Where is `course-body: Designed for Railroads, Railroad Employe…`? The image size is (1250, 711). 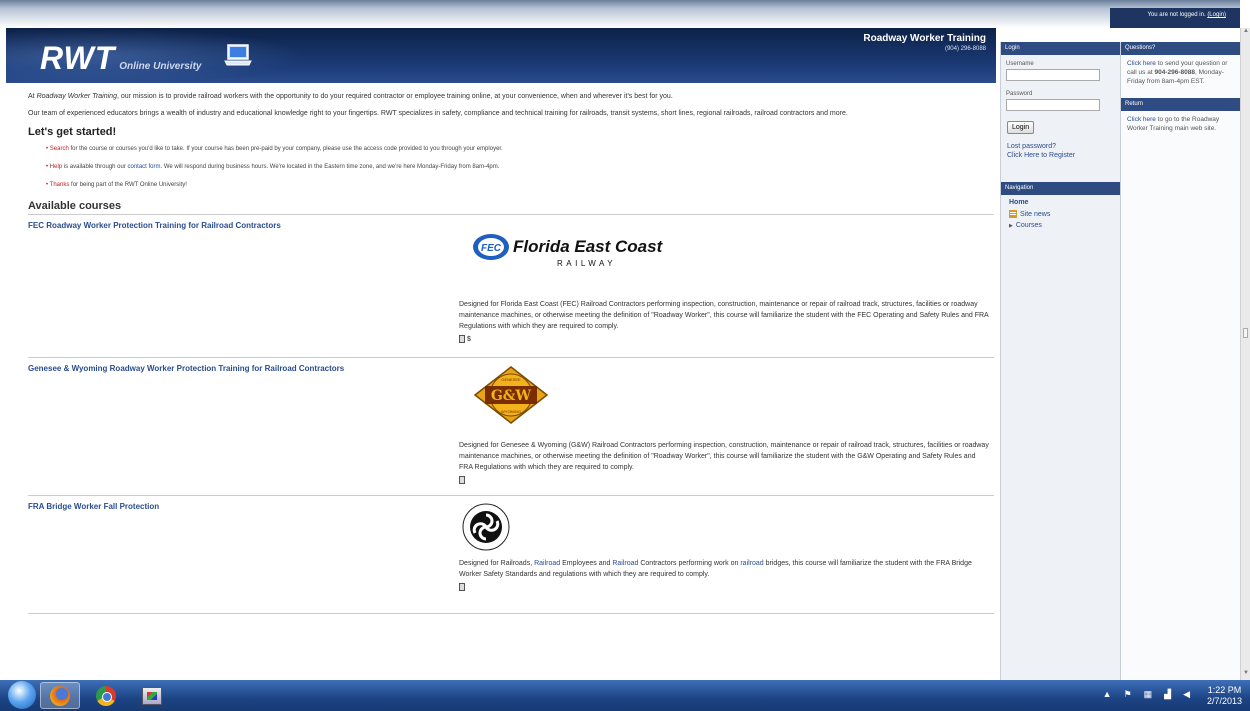 course-body: Designed for Railroads, Railroad Employe… is located at coordinates (724, 546).